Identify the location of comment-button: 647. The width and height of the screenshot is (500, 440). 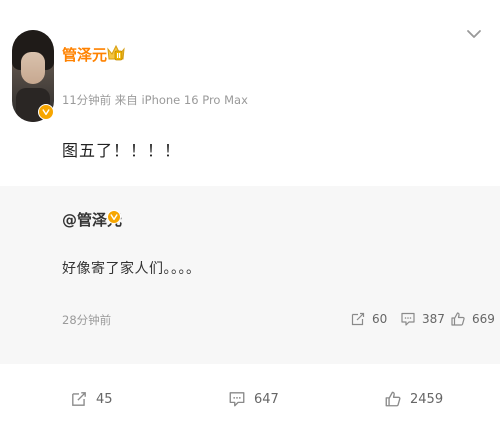
(253, 399).